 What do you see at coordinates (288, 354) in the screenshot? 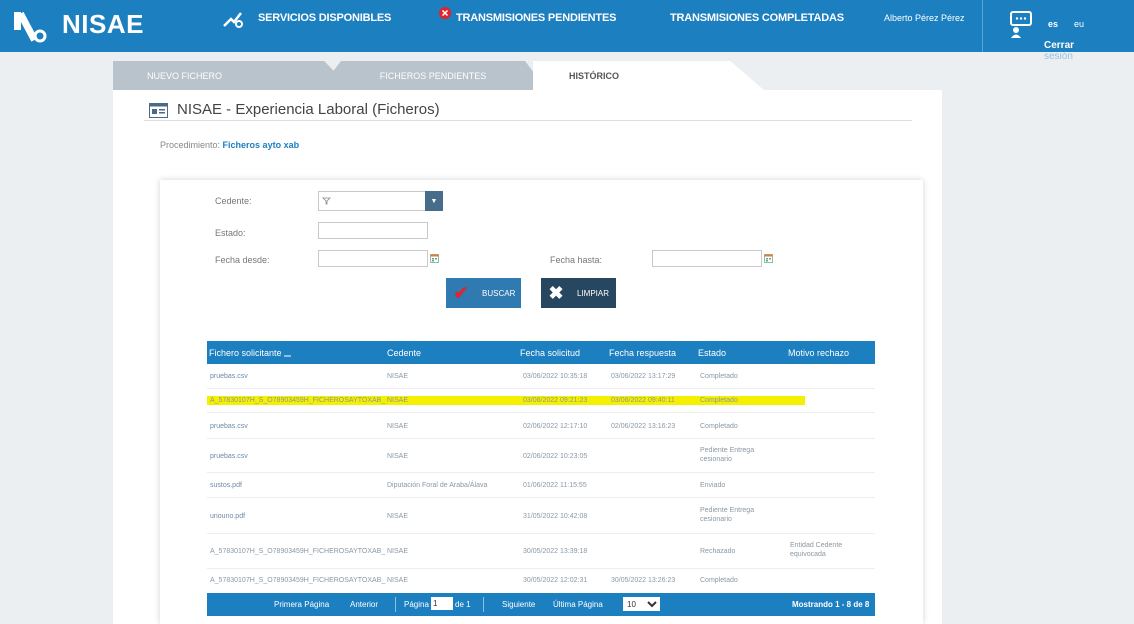
I see `sort-icon` at bounding box center [288, 354].